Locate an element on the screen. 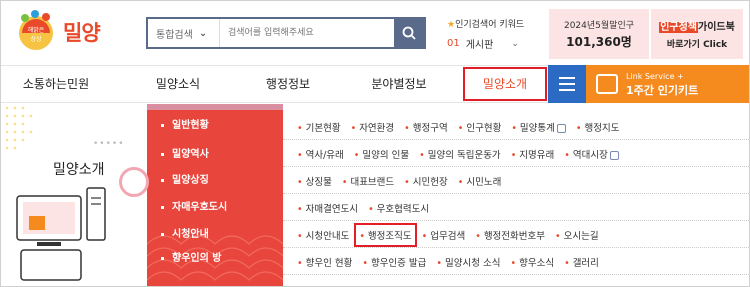  population-value: 101,360명 is located at coordinates (599, 42).